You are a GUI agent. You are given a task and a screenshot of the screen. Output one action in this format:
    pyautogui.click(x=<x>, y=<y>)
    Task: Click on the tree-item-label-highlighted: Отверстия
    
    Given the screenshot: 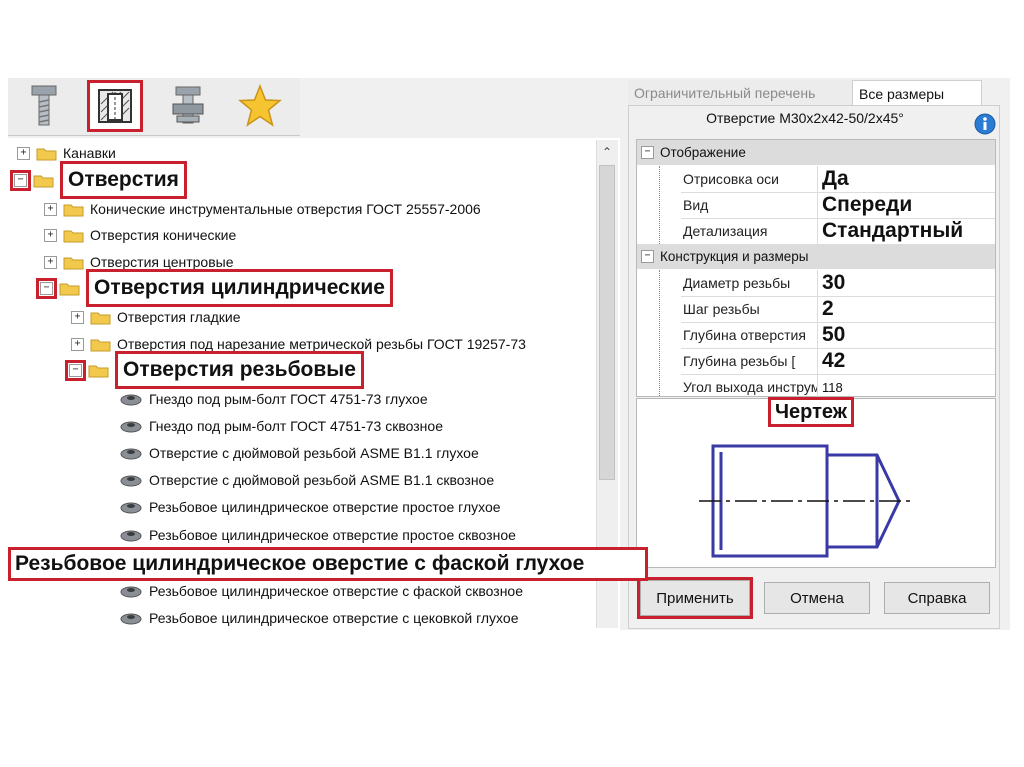 What is the action you would take?
    pyautogui.click(x=123, y=180)
    